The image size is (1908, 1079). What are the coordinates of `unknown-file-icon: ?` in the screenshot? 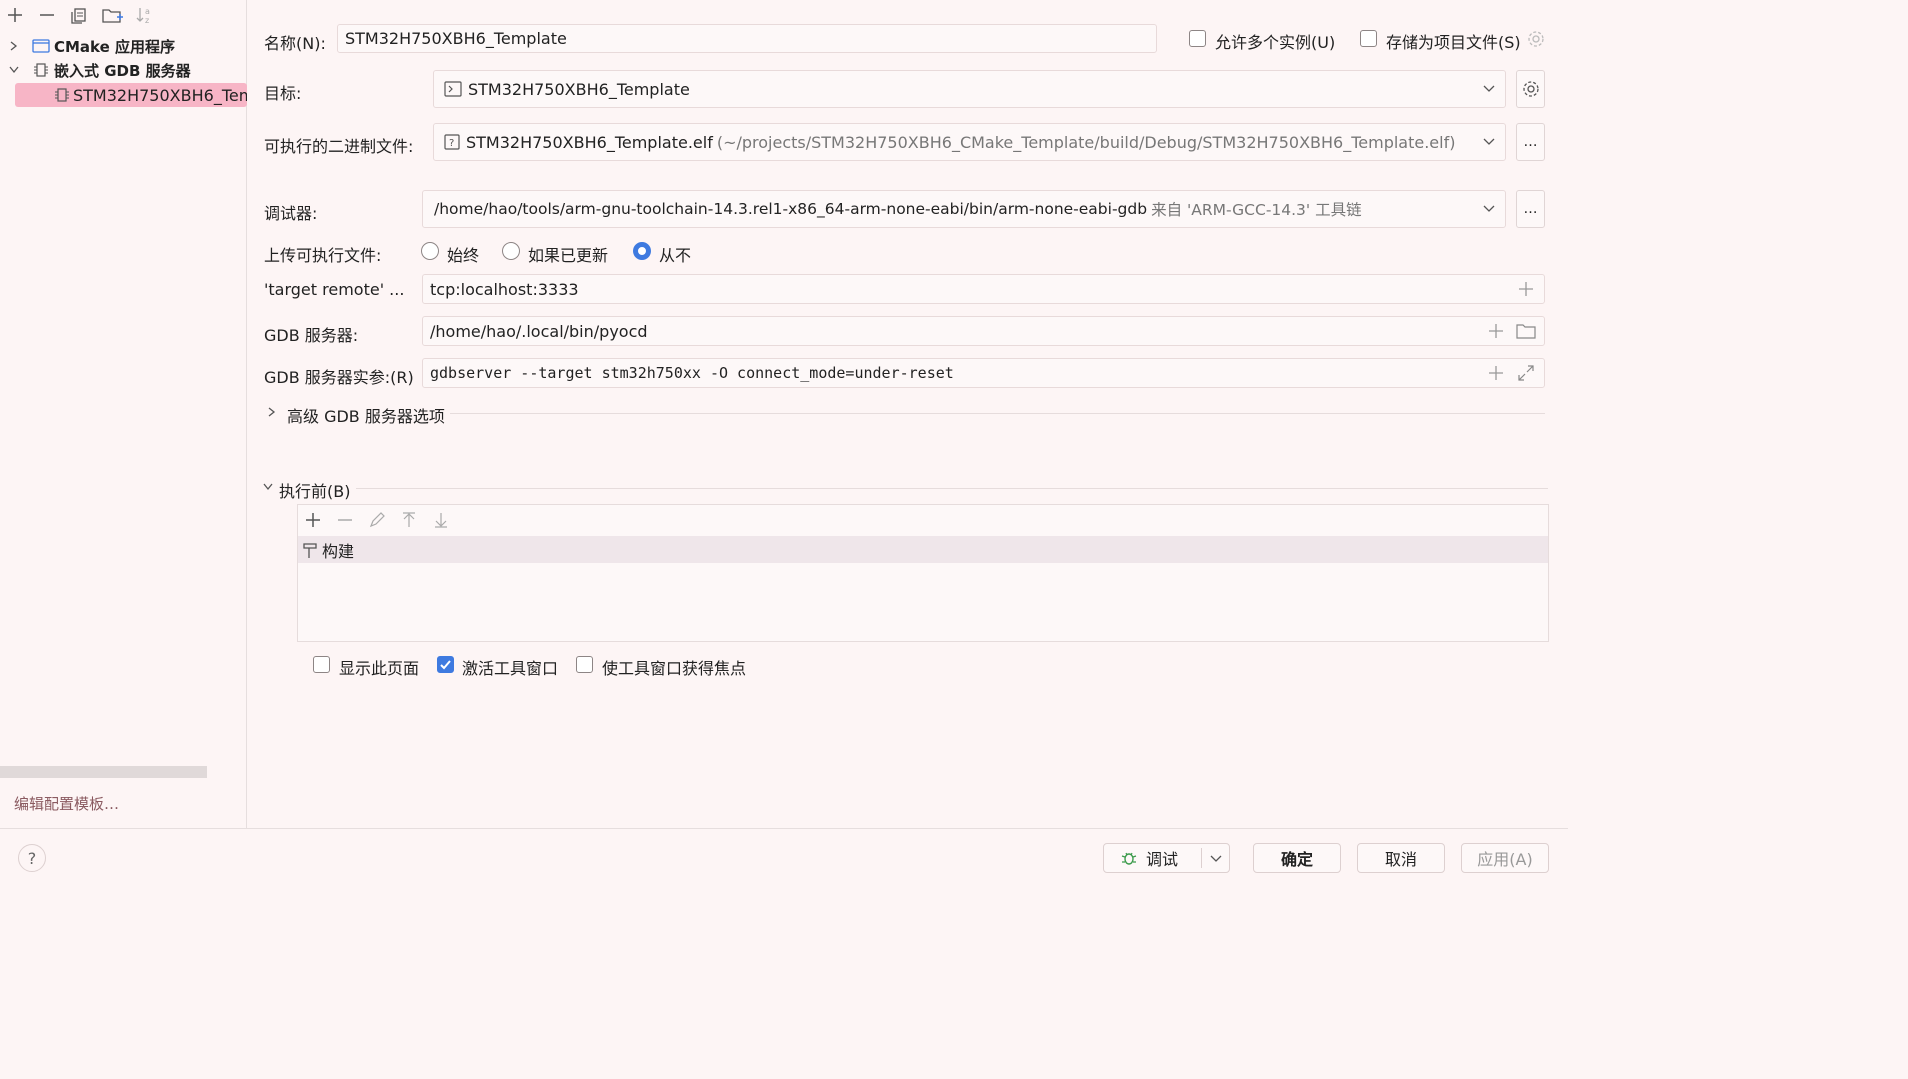 It's located at (452, 142).